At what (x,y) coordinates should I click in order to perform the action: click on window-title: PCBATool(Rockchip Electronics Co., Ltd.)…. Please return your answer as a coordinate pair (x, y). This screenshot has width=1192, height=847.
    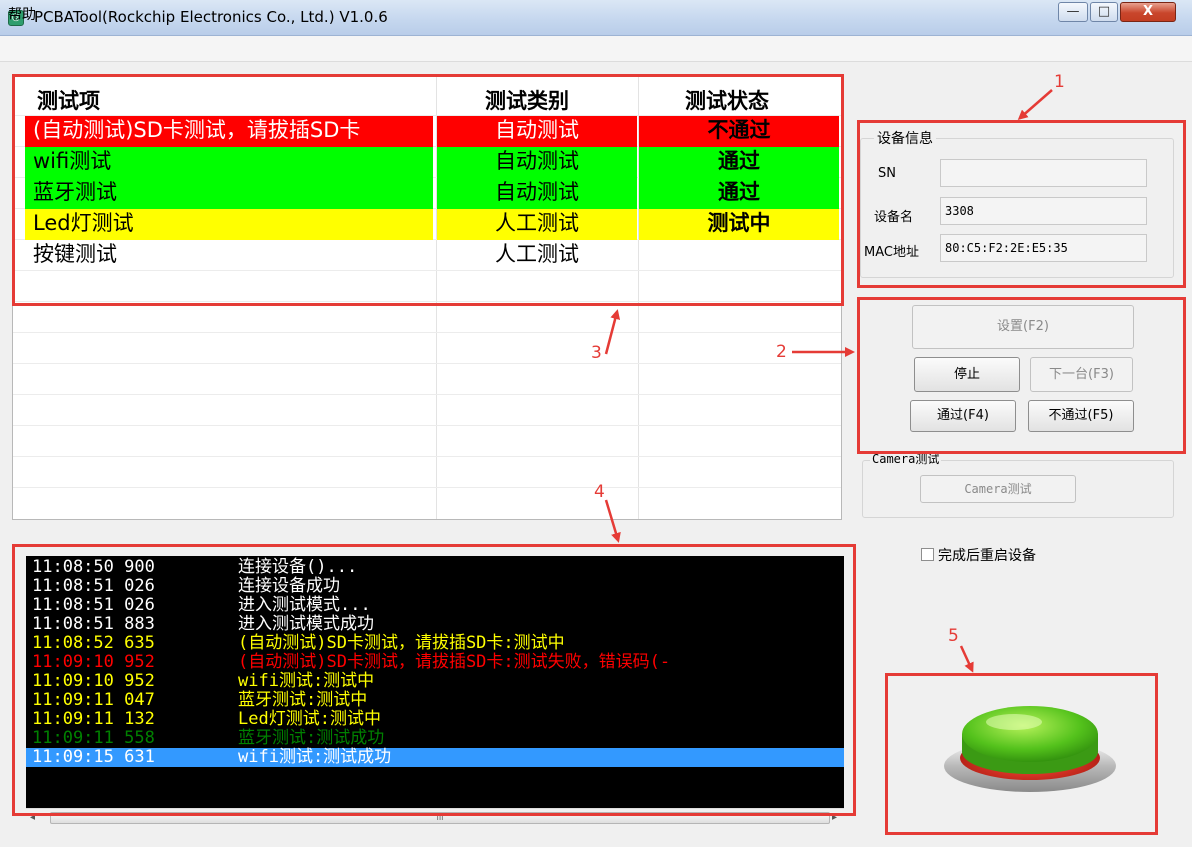
    Looking at the image, I should click on (211, 17).